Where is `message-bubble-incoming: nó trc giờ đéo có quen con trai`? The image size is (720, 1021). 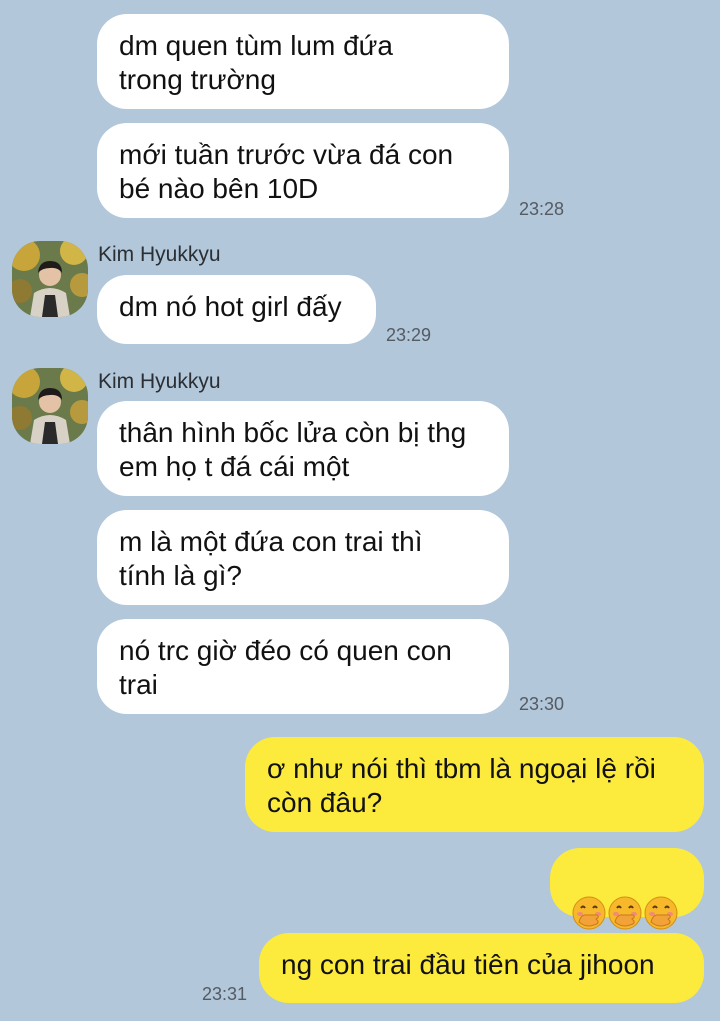 message-bubble-incoming: nó trc giờ đéo có quen con trai is located at coordinates (303, 666).